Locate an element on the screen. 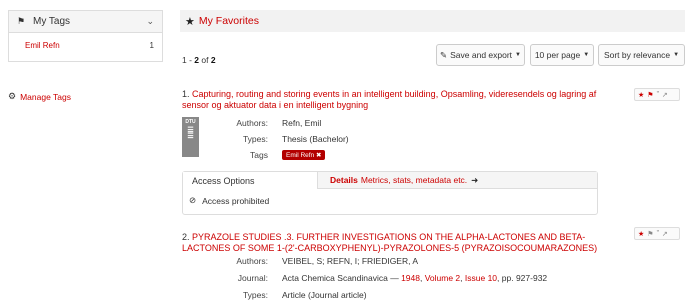 The image size is (700, 307). export-icon: ✎ is located at coordinates (444, 54).